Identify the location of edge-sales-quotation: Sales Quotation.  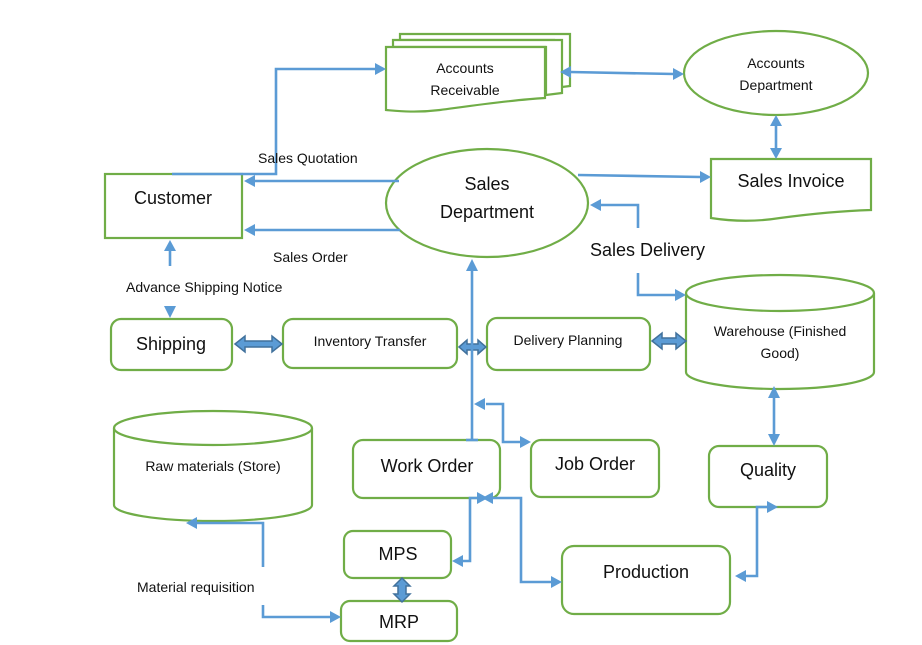
(321, 168).